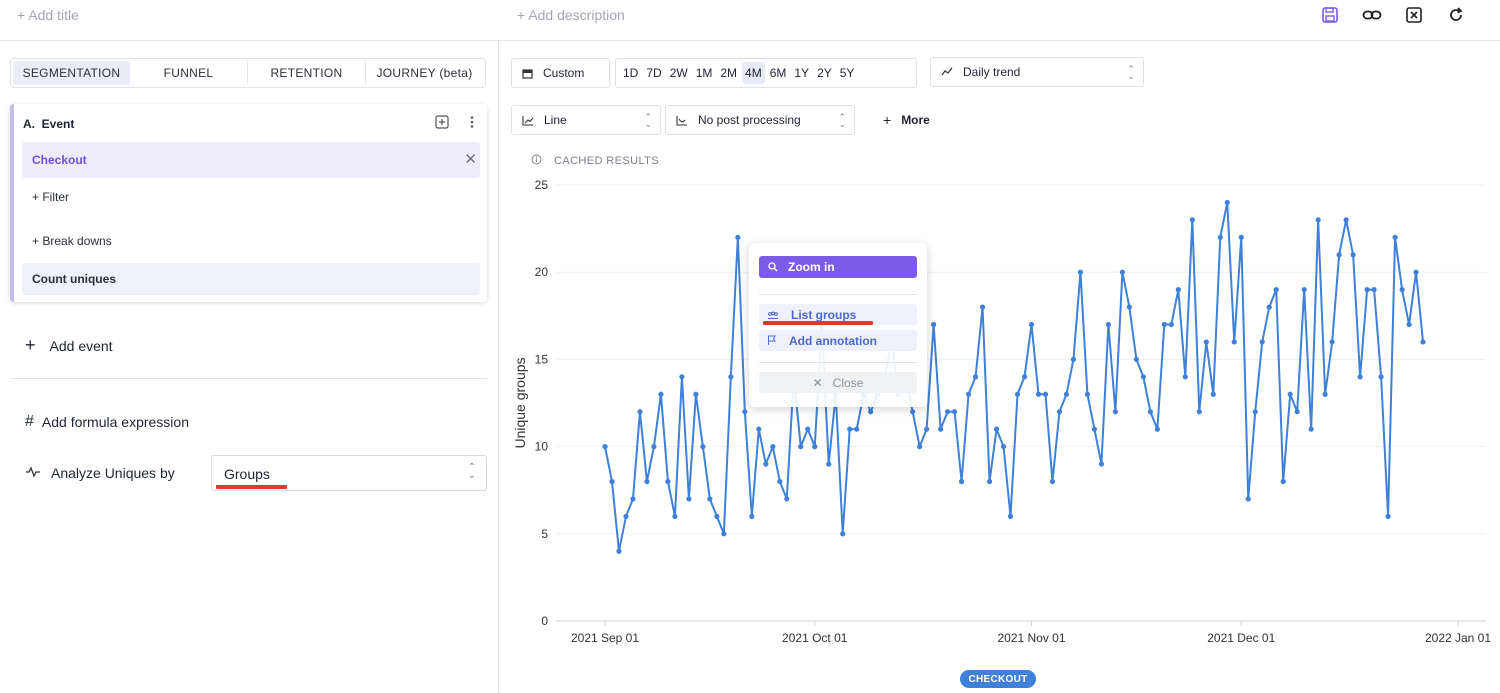 The width and height of the screenshot is (1500, 693). I want to click on range-4m: 4M, so click(753, 73).